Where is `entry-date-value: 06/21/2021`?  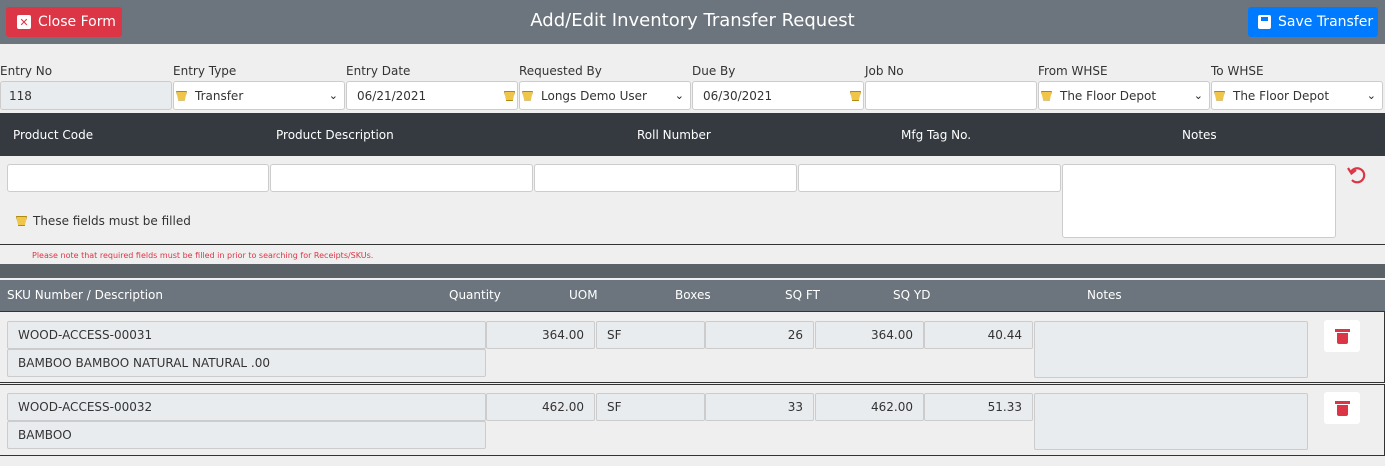 entry-date-value: 06/21/2021 is located at coordinates (392, 95).